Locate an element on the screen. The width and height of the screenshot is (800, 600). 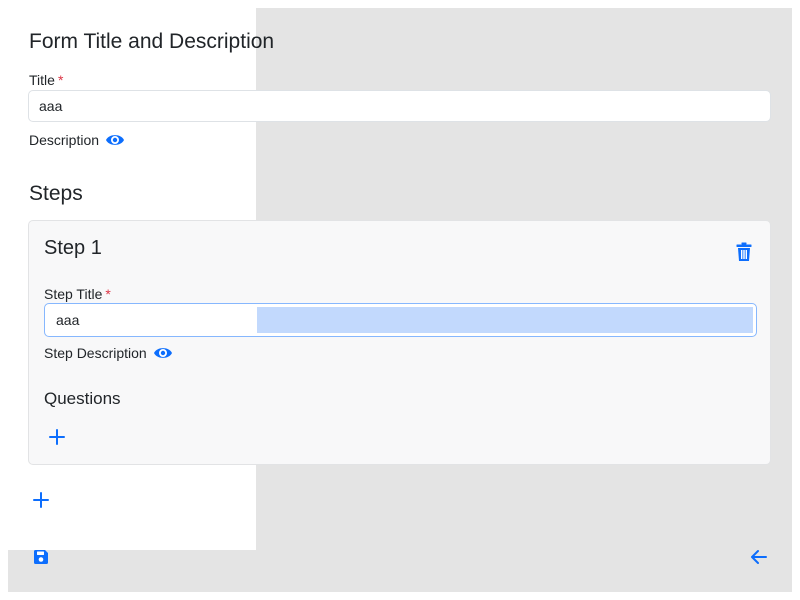
steps-heading: Steps is located at coordinates (56, 193).